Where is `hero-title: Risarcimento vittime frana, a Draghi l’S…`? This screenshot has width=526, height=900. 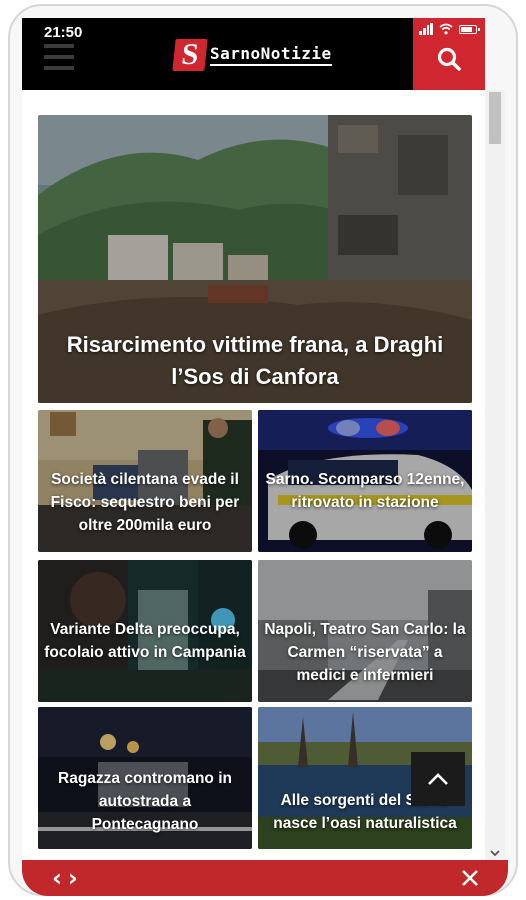
hero-title: Risarcimento vittime frana, a Draghi l’S… is located at coordinates (255, 361).